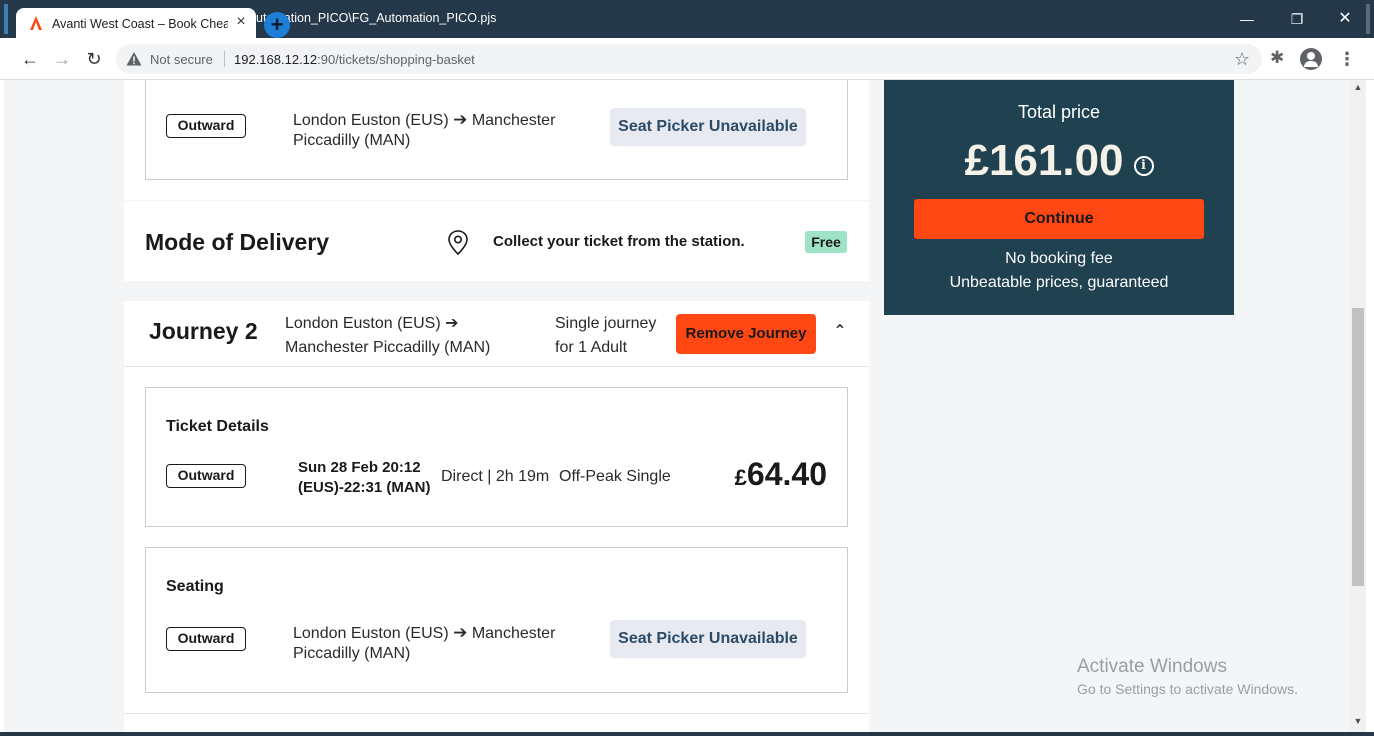 The width and height of the screenshot is (1374, 736). What do you see at coordinates (496, 722) in the screenshot?
I see `next-panel-edge` at bounding box center [496, 722].